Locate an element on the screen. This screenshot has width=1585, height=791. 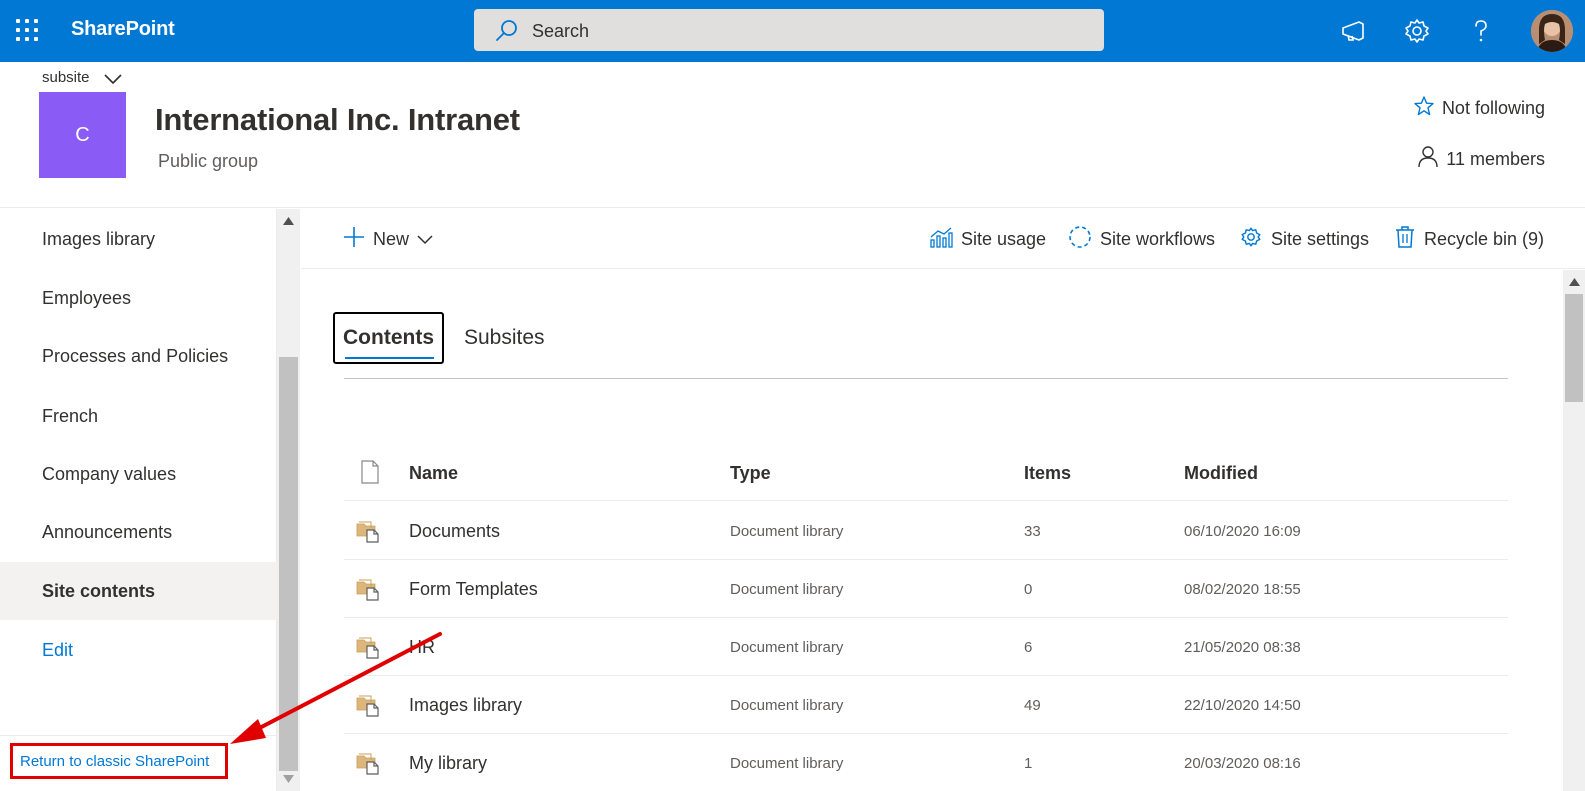
row-modified: 22/10/2020 14:50 is located at coordinates (1242, 705).